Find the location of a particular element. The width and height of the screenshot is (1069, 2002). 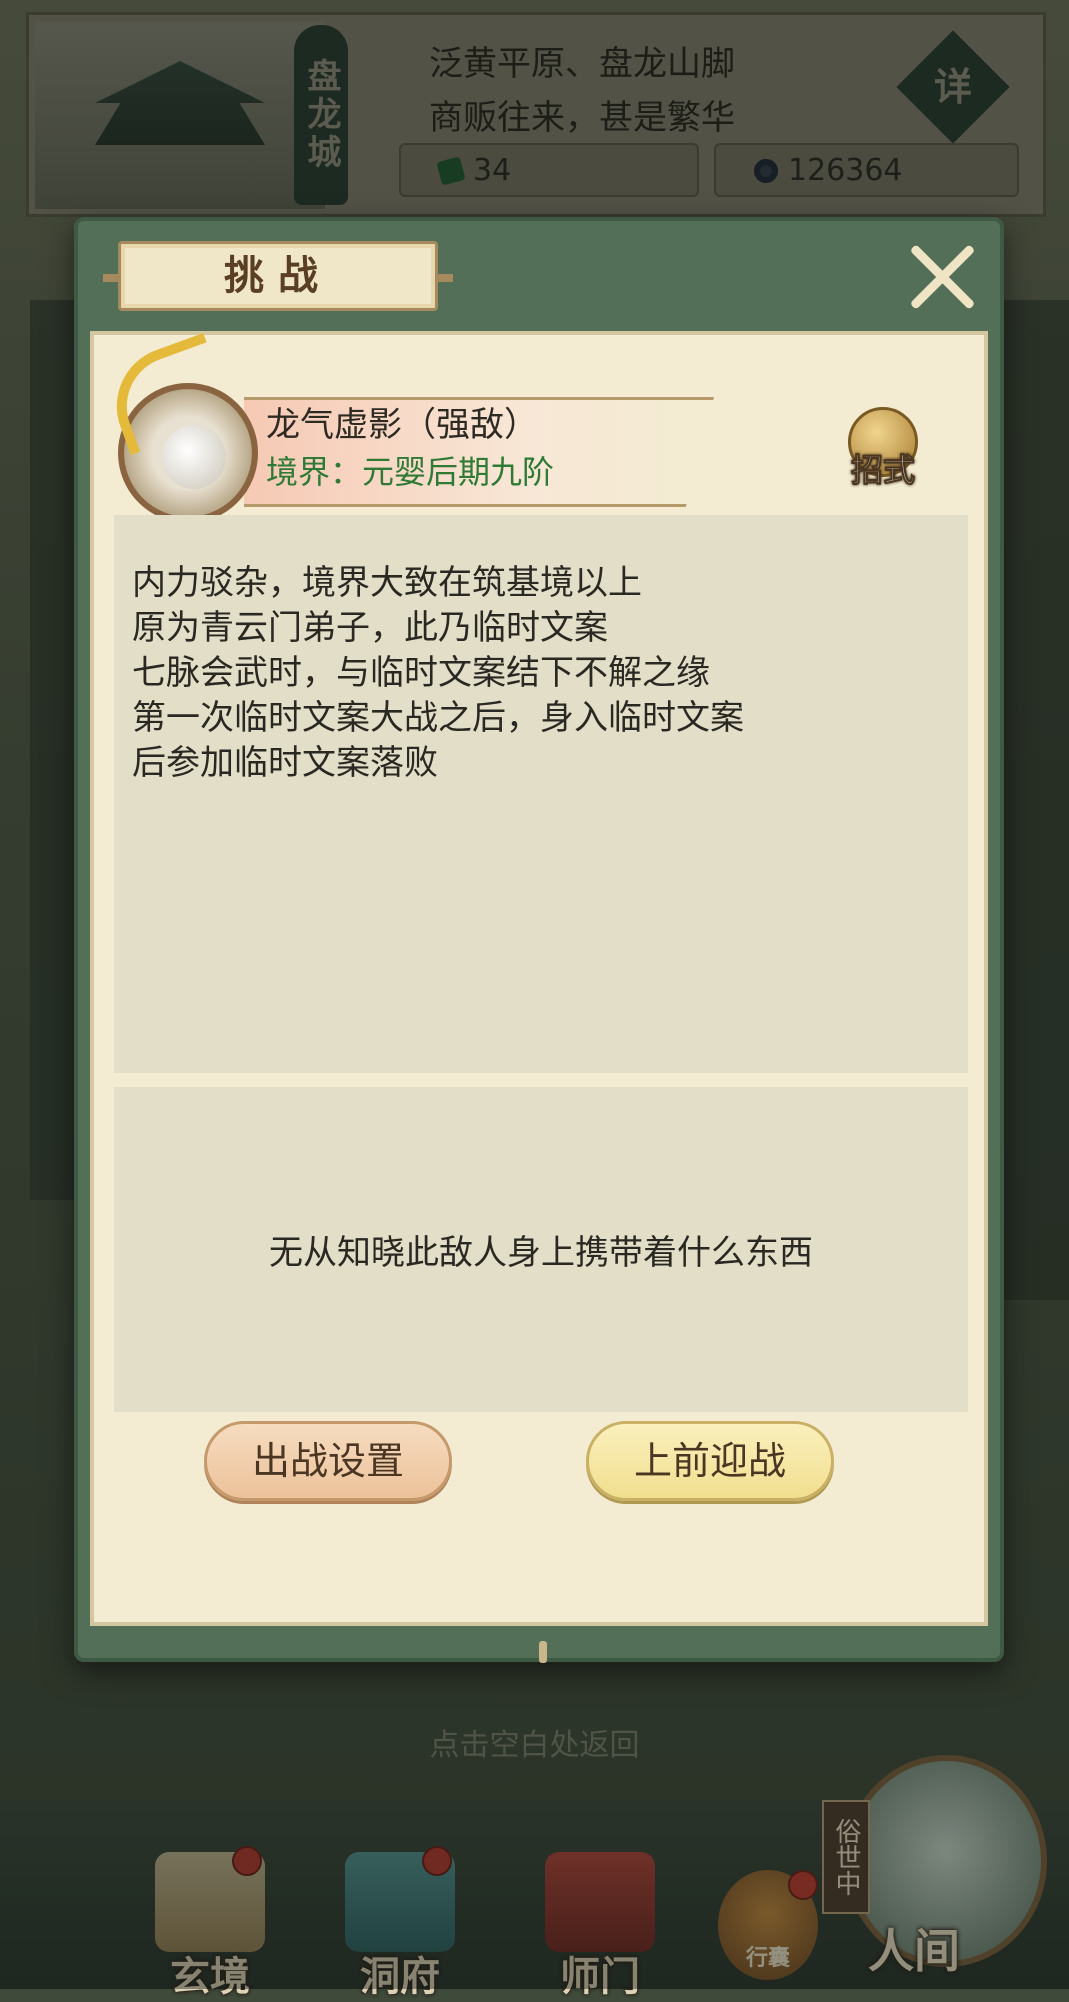

loot-text: 无从知晓此敌人身上携带着什么东西 is located at coordinates (541, 1253).